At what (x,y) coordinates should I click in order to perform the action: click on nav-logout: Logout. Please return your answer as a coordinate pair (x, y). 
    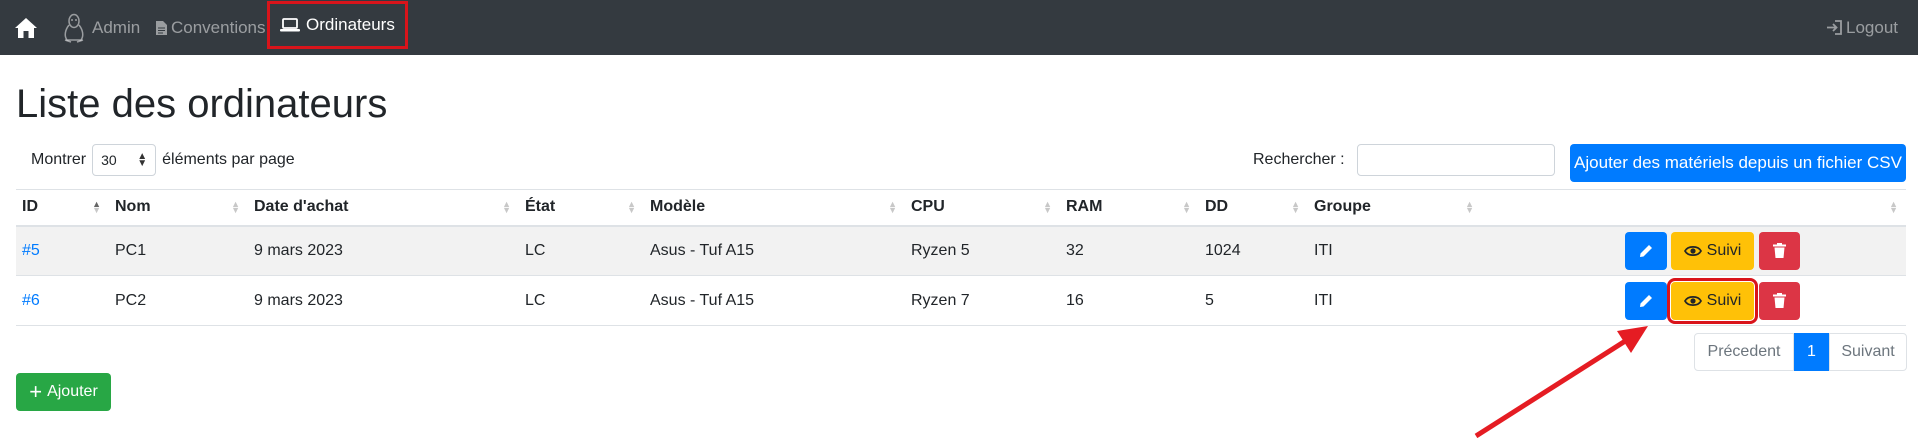
    Looking at the image, I should click on (1862, 27).